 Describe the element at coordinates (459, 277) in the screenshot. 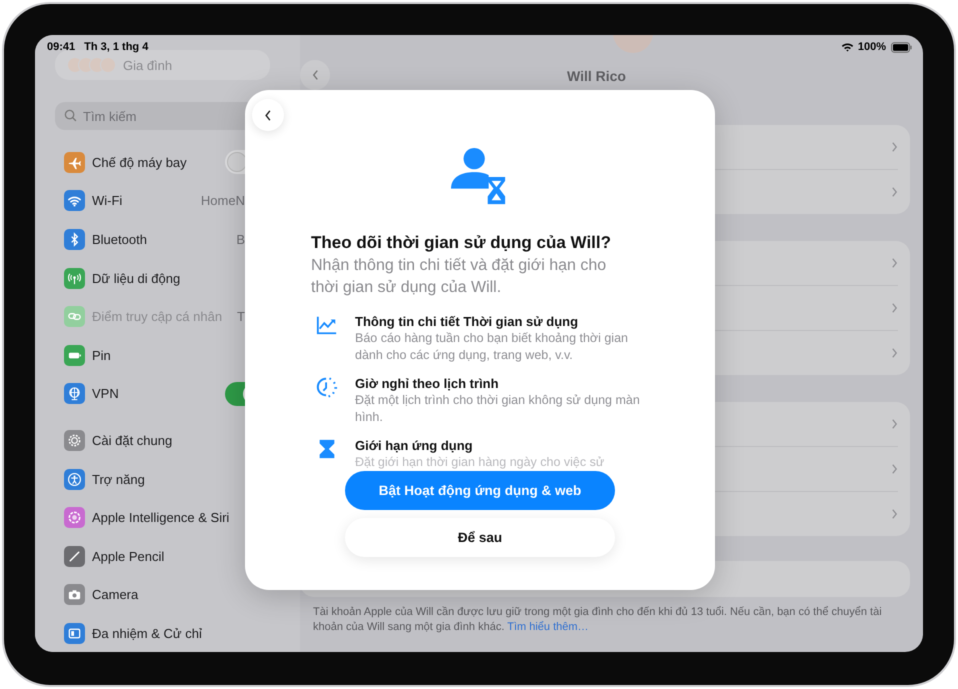

I see `dialog-subtitle: Nhận thông tin chi tiết và đặt giới hạn cho thời gian sử dụng của Will.` at that location.